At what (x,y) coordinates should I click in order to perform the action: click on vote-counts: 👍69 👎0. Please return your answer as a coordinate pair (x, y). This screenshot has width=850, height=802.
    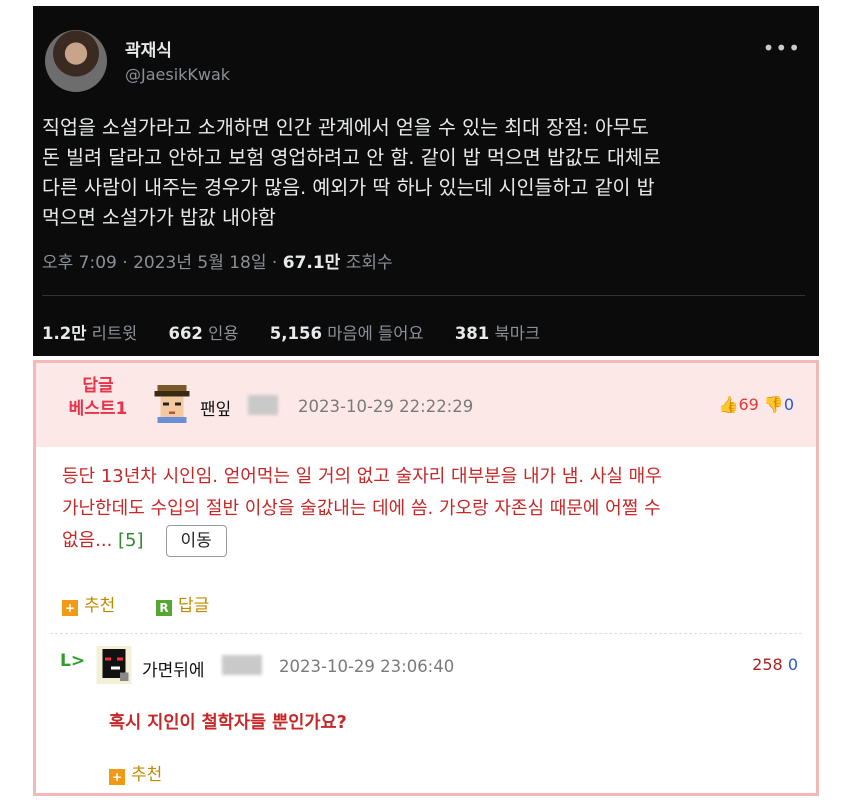
    Looking at the image, I should click on (756, 404).